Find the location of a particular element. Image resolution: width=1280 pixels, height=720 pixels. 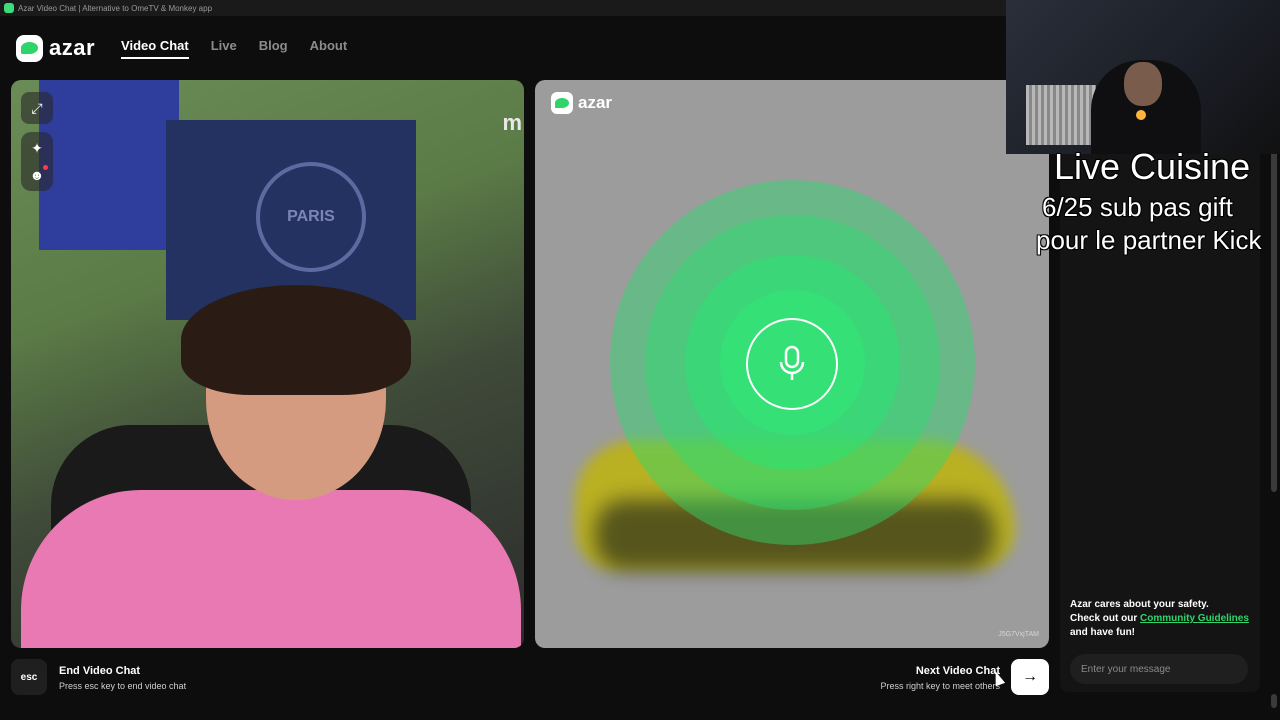

session-watermark: J5G7VxjTAM is located at coordinates (1018, 634).